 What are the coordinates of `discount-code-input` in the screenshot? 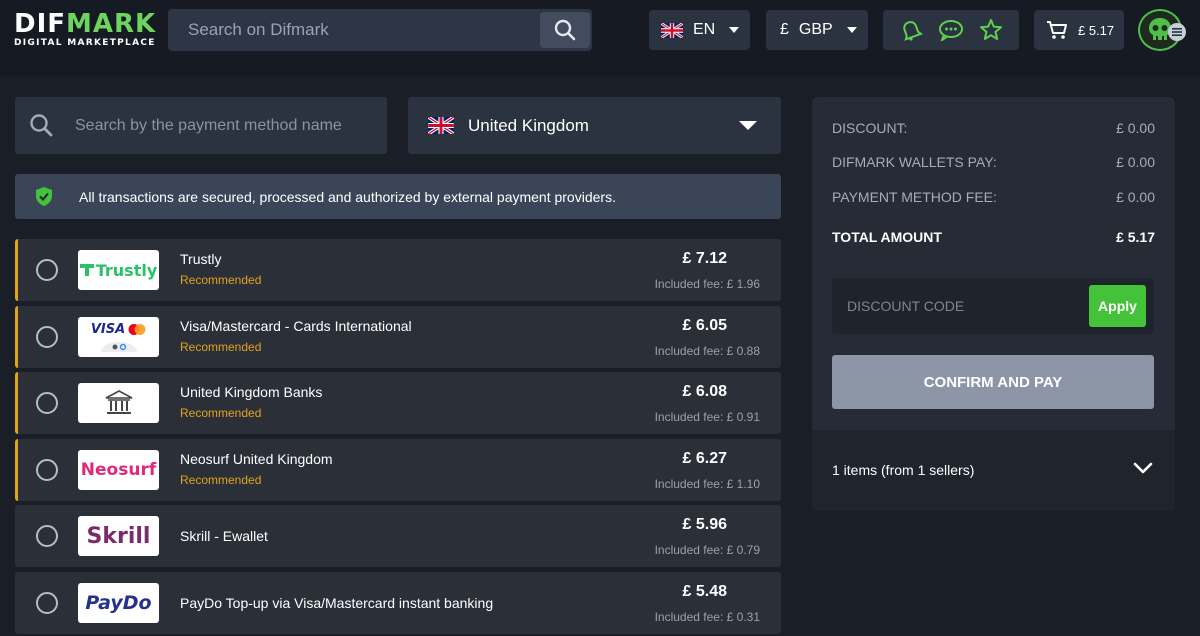 It's located at (957, 306).